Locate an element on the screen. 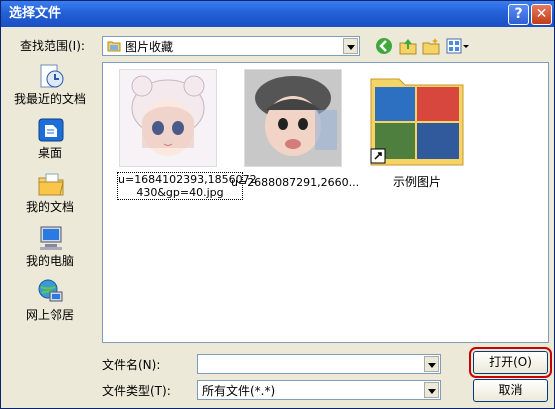 This screenshot has width=555, height=409. place-desktop: 桌面 is located at coordinates (50, 140).